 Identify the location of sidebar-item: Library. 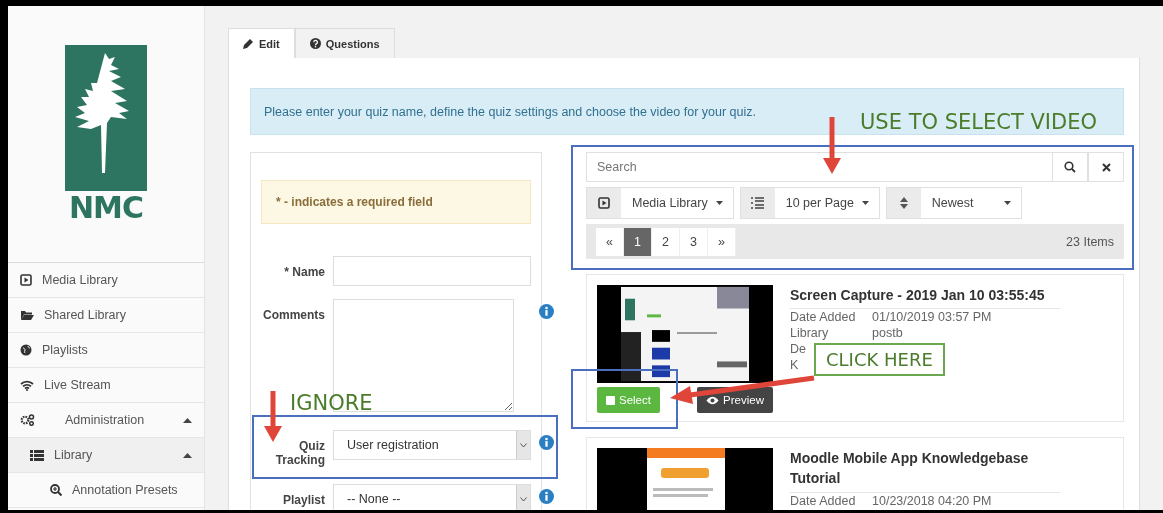
(106, 455).